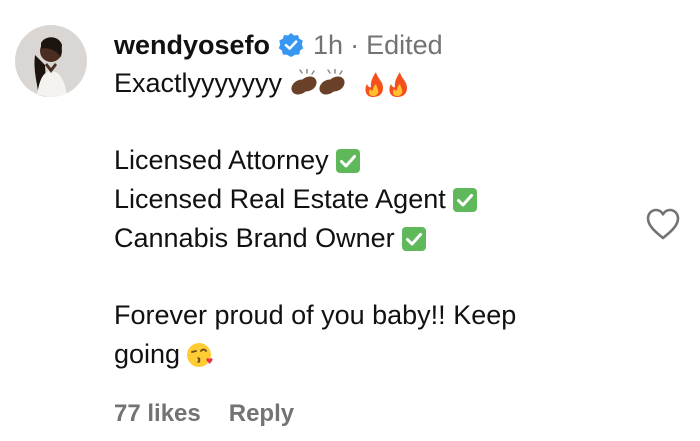 Image resolution: width=700 pixels, height=441 pixels. I want to click on comment-text: going, so click(147, 354).